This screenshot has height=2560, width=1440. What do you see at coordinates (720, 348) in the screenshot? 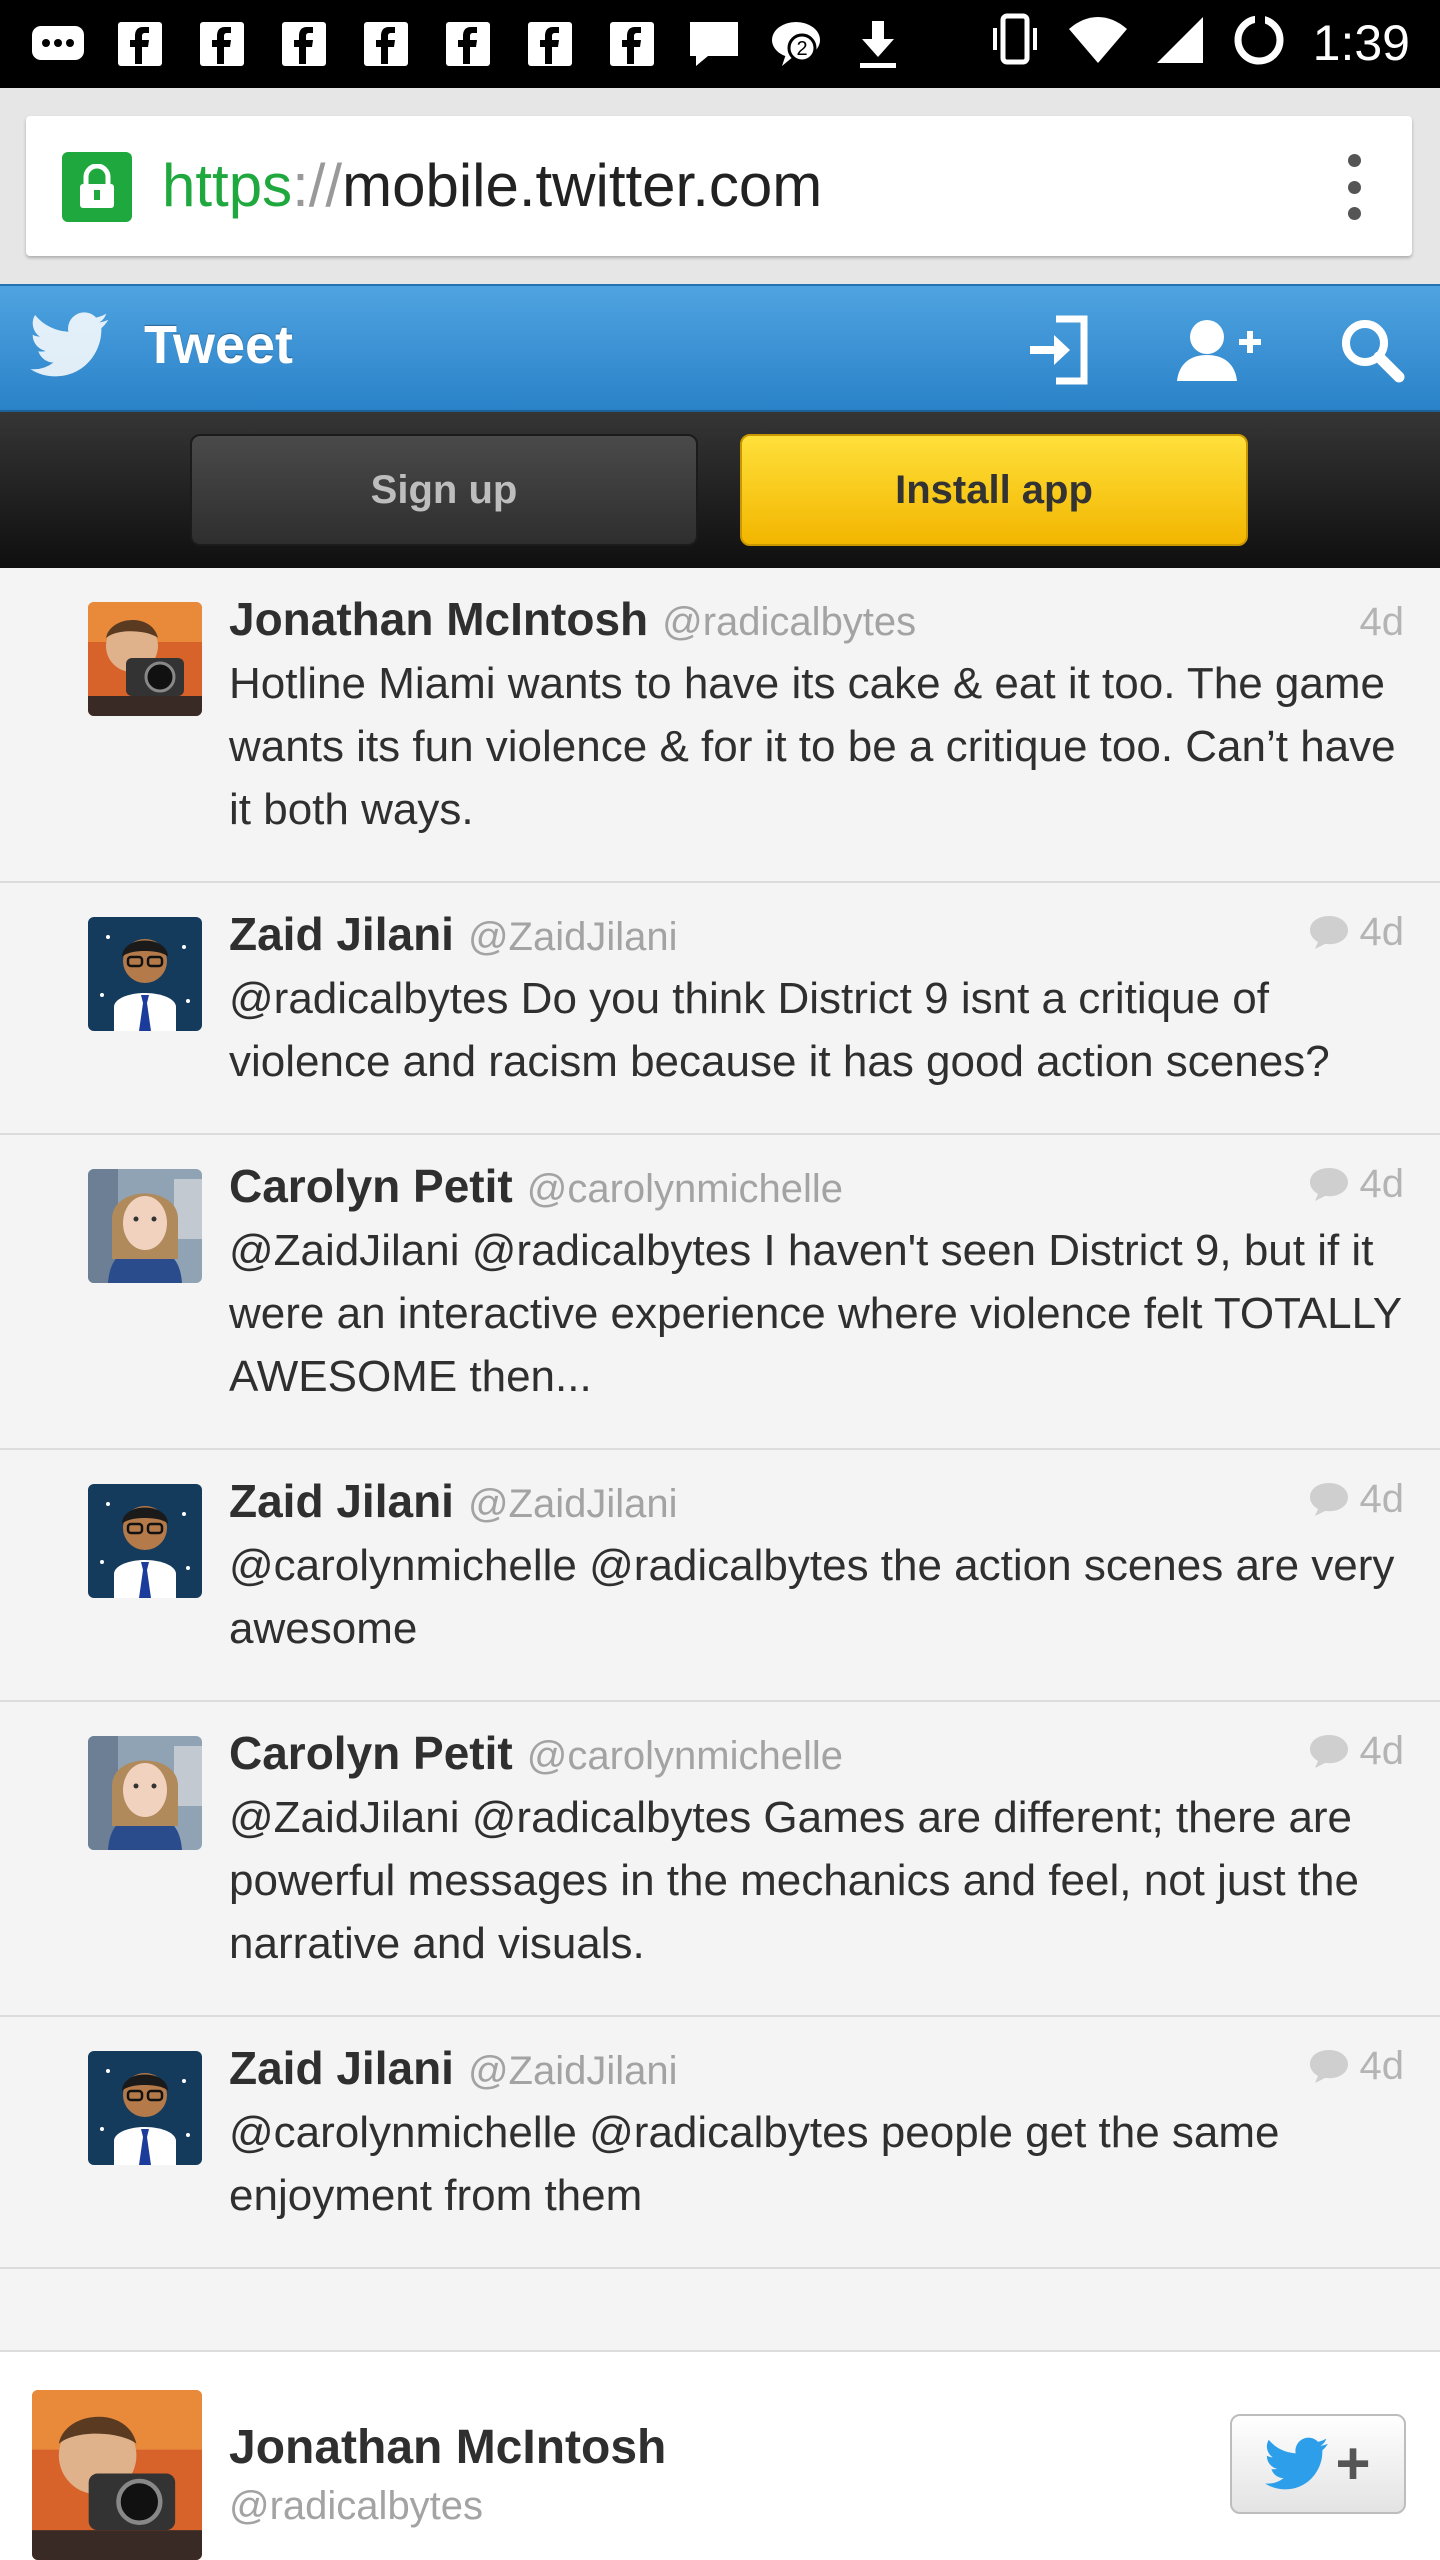
I see `twitter-header: Tweet` at bounding box center [720, 348].